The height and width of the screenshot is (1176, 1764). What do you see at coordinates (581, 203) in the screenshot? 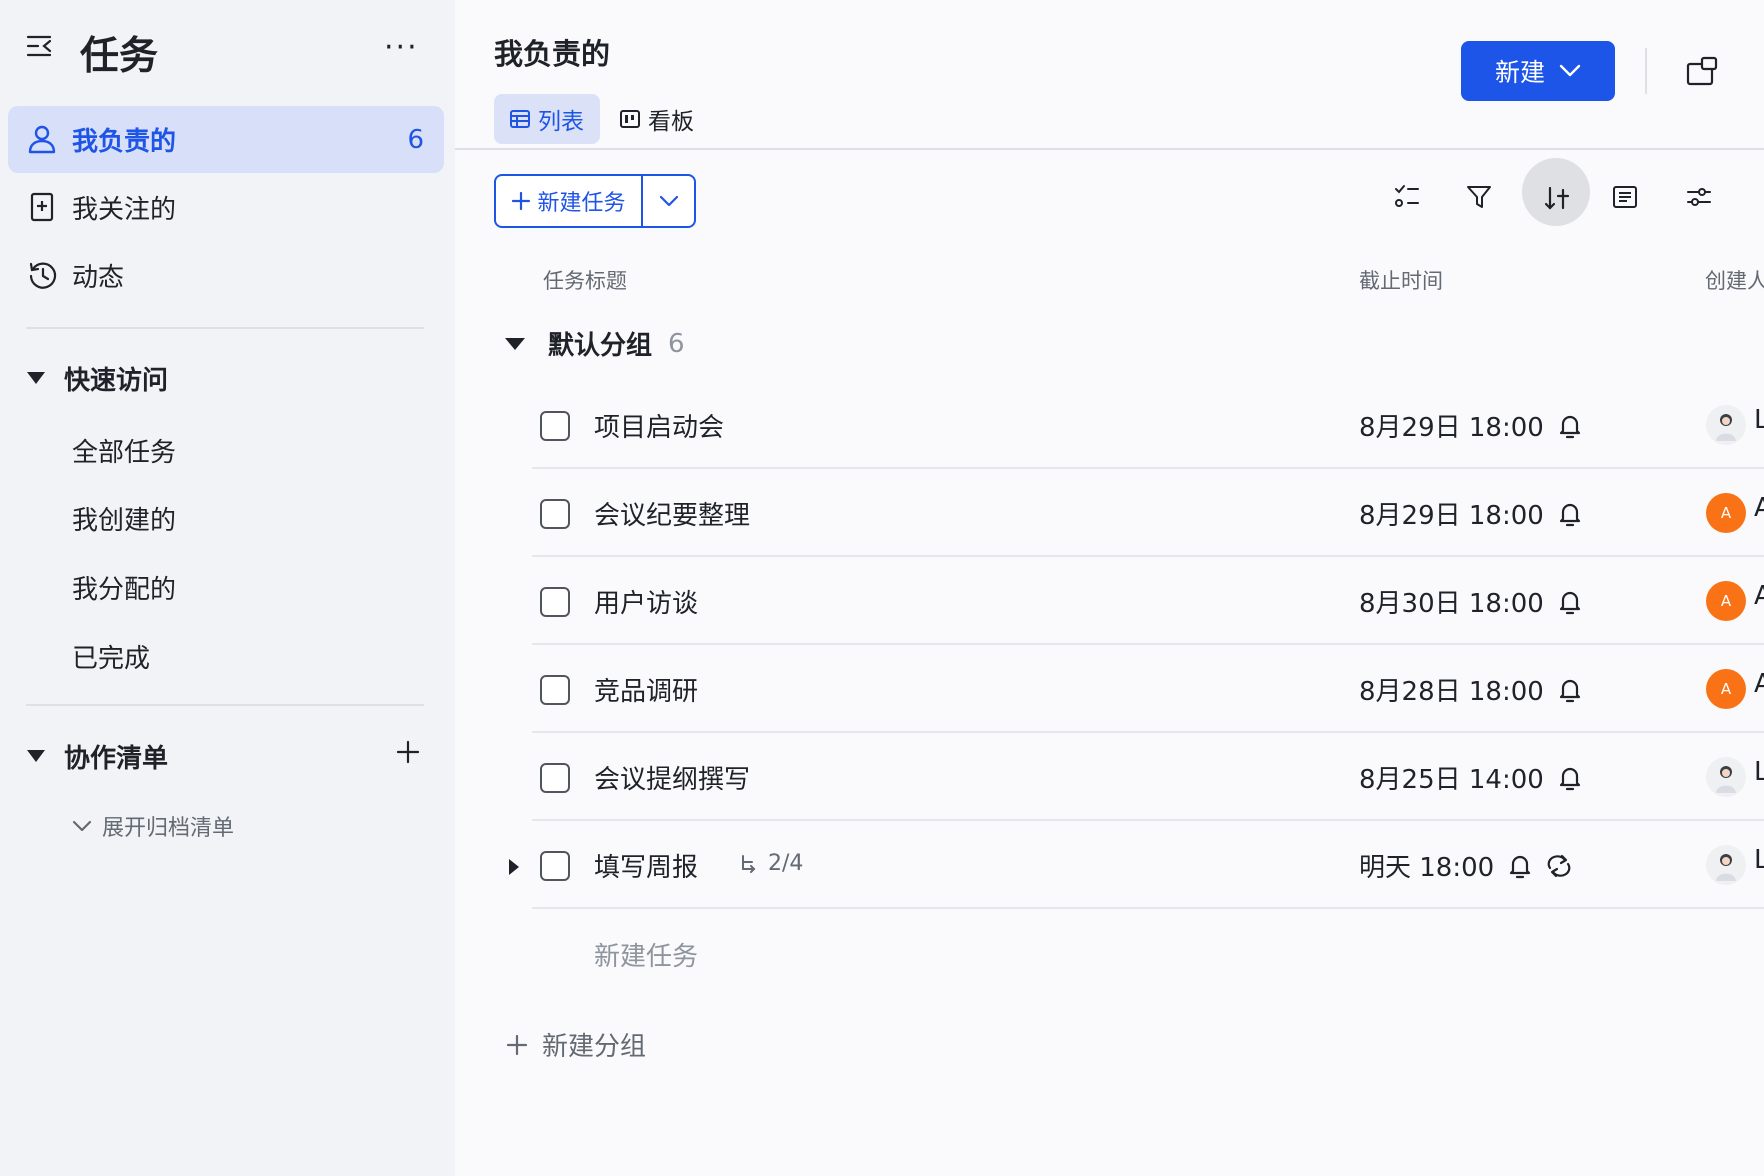
I see `new-task-label: 新建任务` at bounding box center [581, 203].